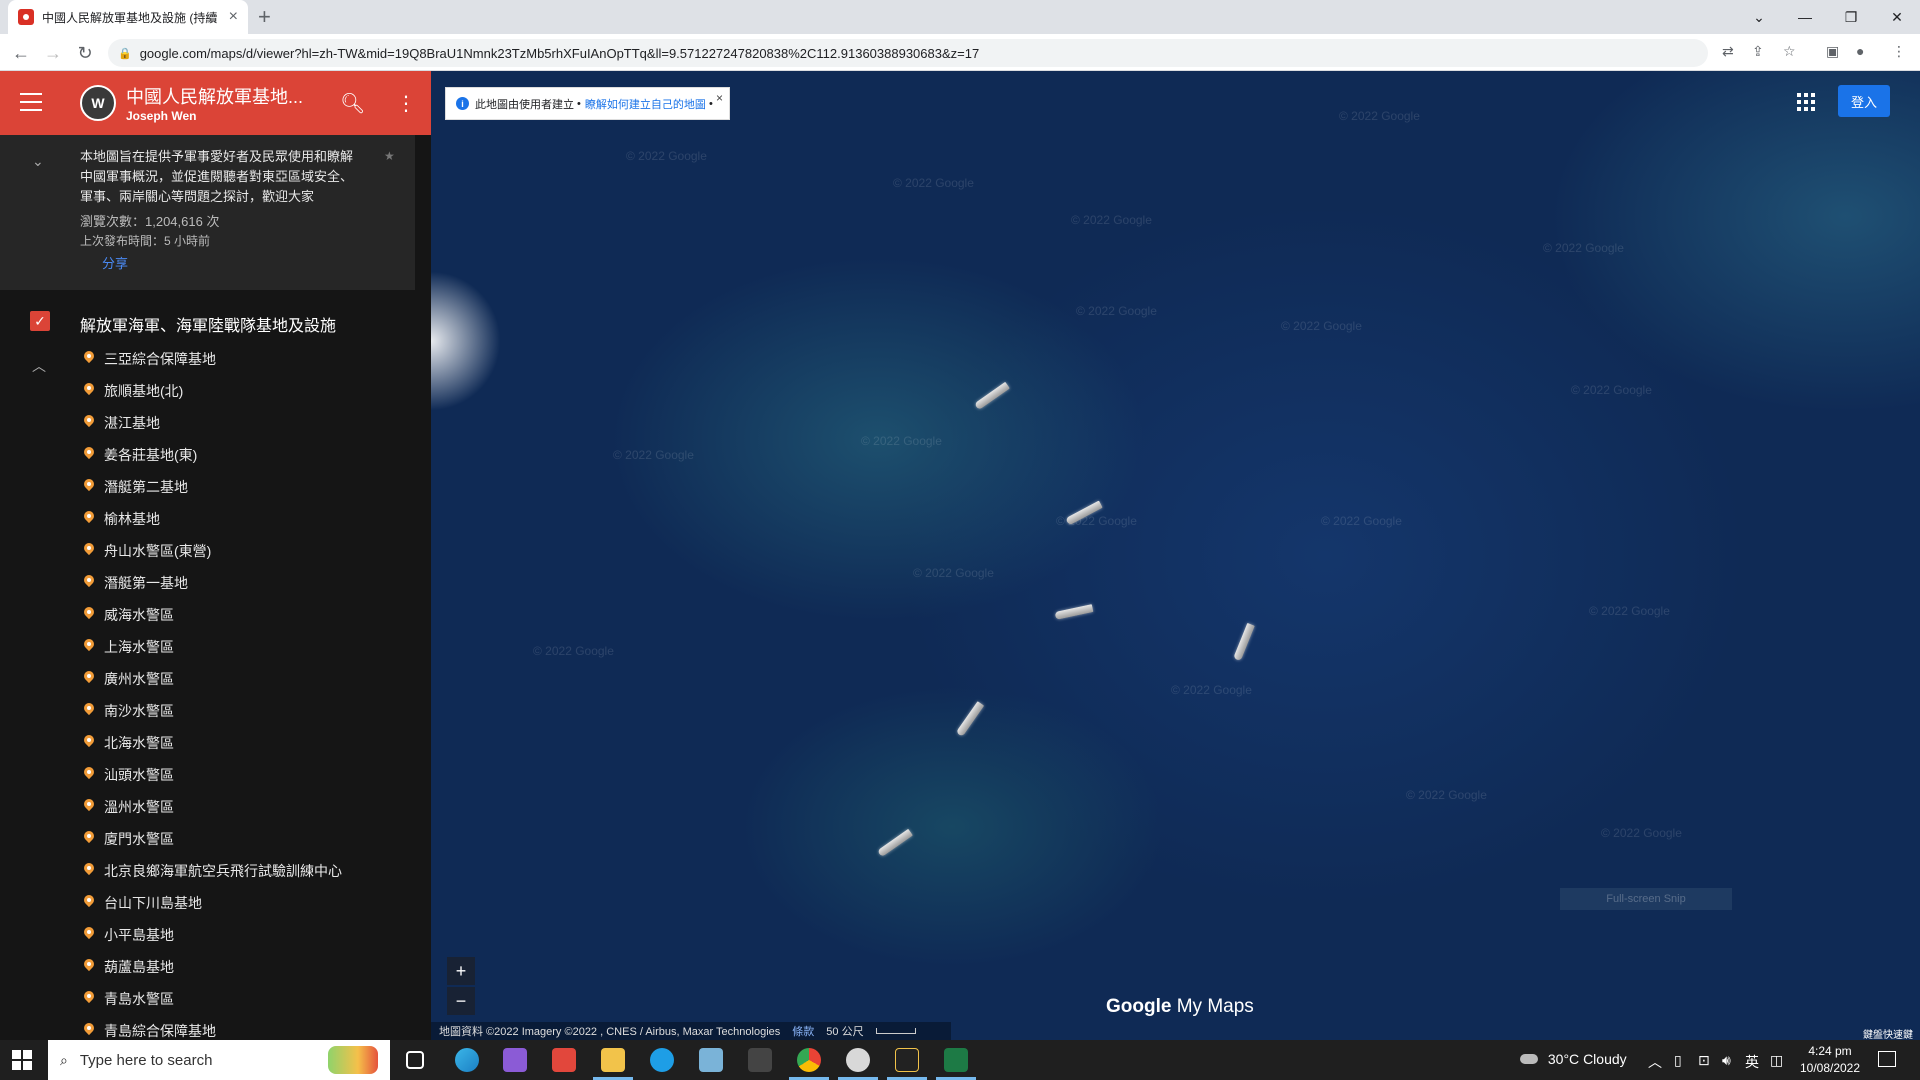 The height and width of the screenshot is (1080, 1920). What do you see at coordinates (215, 423) in the screenshot?
I see `list-item: 湛江基地` at bounding box center [215, 423].